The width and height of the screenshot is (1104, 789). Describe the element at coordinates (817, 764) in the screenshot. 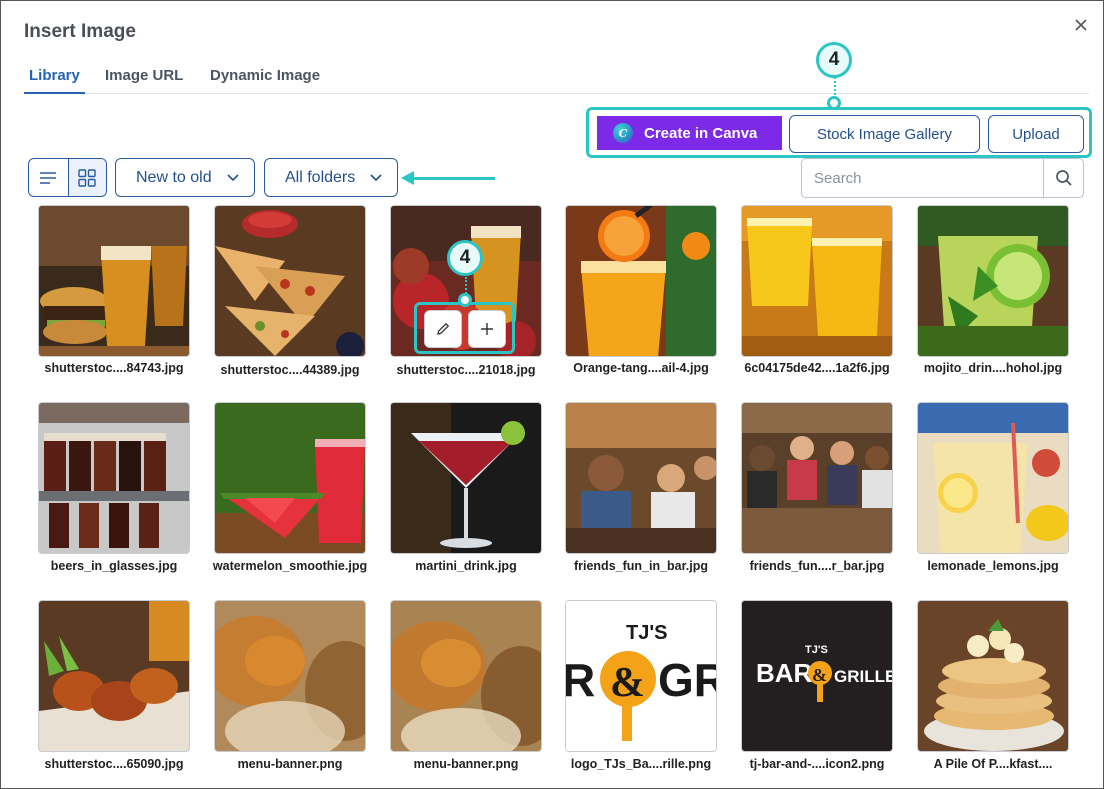

I see `image-caption: tj-bar-and-....icon2.png` at that location.